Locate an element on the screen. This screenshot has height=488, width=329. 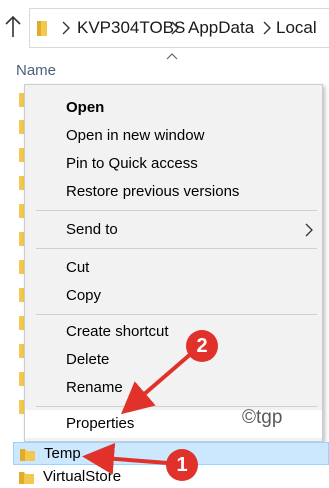
menu-item-label: Rename is located at coordinates (94, 387).